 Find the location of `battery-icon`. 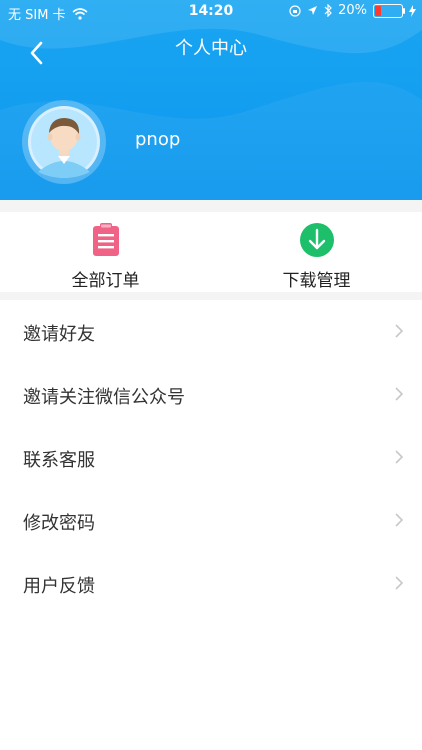

battery-icon is located at coordinates (389, 10).